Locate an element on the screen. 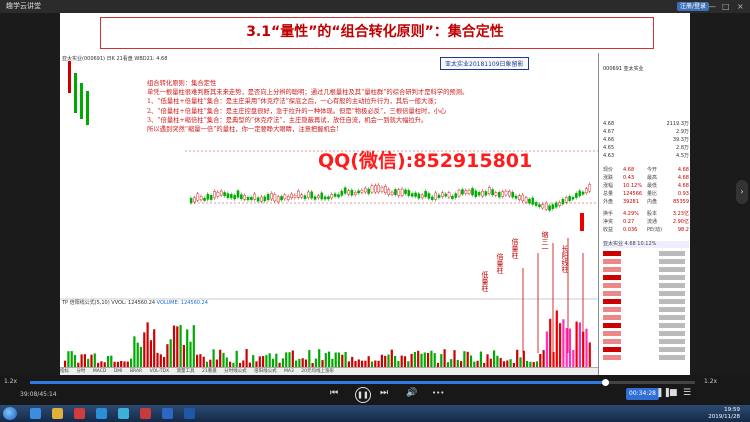 This screenshot has width=750, height=422. ie-icon is located at coordinates (35, 413).